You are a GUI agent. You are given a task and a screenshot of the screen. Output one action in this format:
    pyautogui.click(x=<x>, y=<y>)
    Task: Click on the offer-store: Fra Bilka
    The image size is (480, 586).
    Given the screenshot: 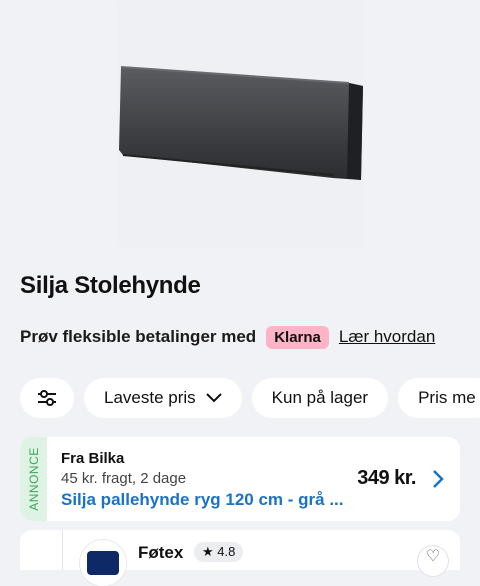 What is the action you would take?
    pyautogui.click(x=93, y=458)
    